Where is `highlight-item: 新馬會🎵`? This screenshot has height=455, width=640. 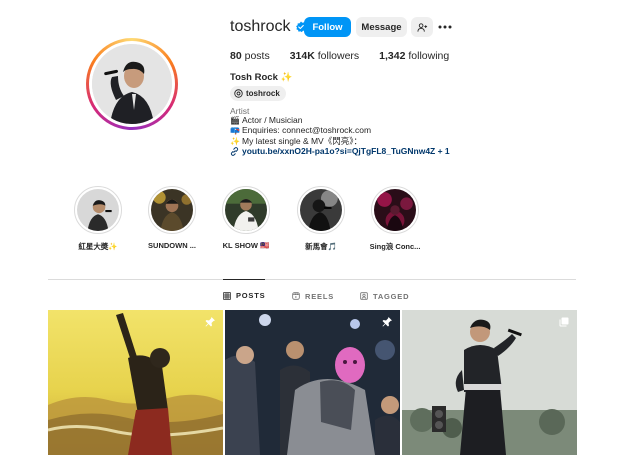 highlight-item: 新馬會🎵 is located at coordinates (321, 219).